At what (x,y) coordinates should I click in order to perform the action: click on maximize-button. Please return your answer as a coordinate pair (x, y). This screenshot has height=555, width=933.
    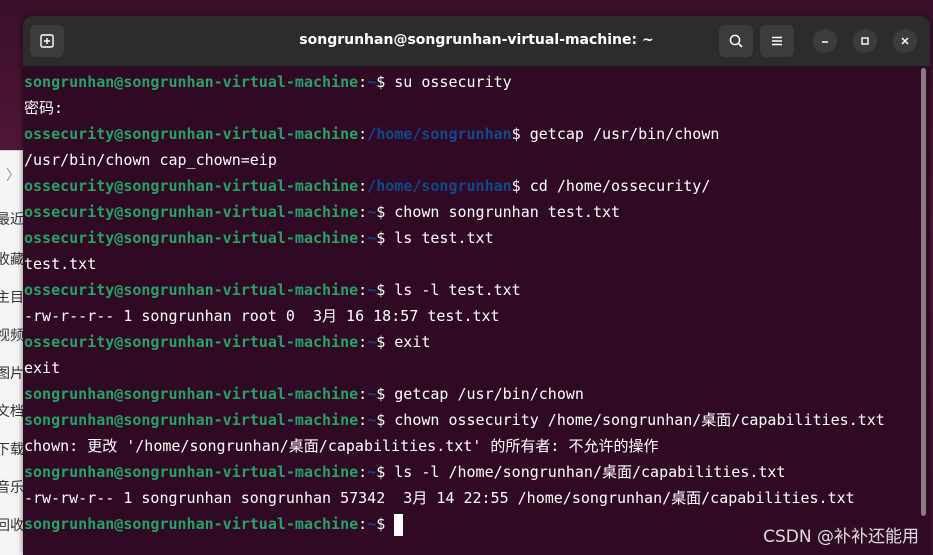
    Looking at the image, I should click on (865, 41).